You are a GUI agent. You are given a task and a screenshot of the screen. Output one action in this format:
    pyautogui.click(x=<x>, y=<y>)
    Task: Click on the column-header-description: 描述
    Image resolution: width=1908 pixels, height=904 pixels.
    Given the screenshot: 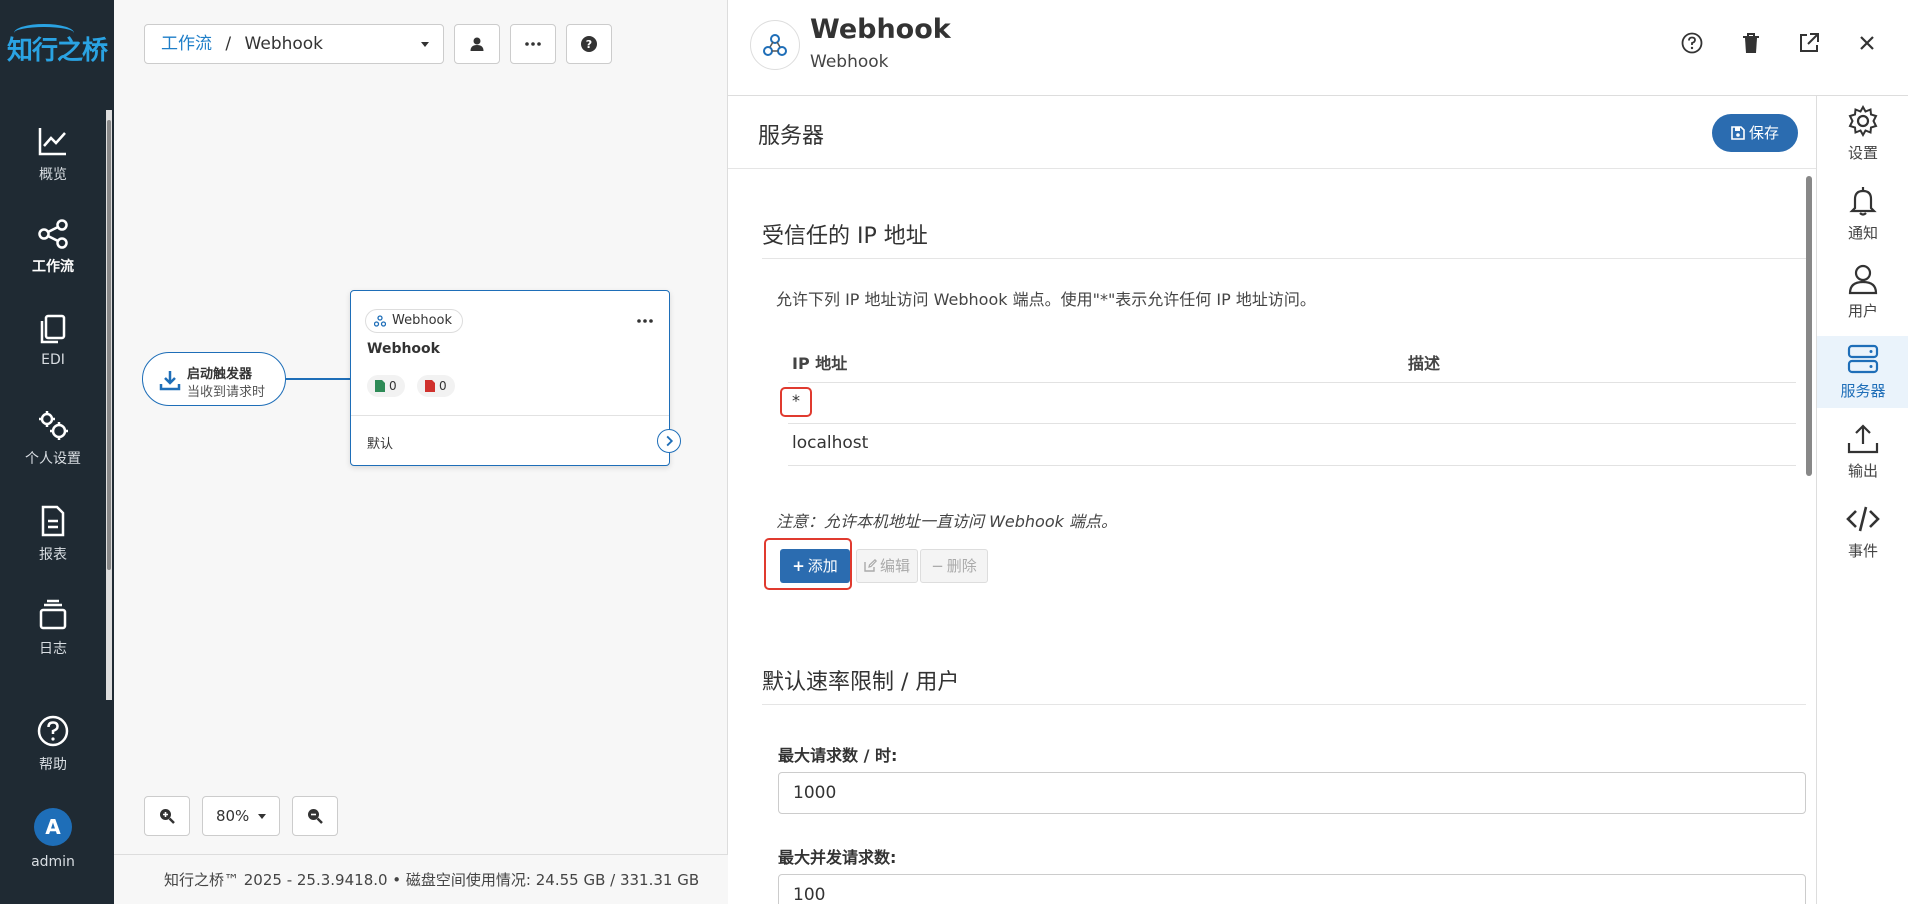 What is the action you would take?
    pyautogui.click(x=1424, y=362)
    